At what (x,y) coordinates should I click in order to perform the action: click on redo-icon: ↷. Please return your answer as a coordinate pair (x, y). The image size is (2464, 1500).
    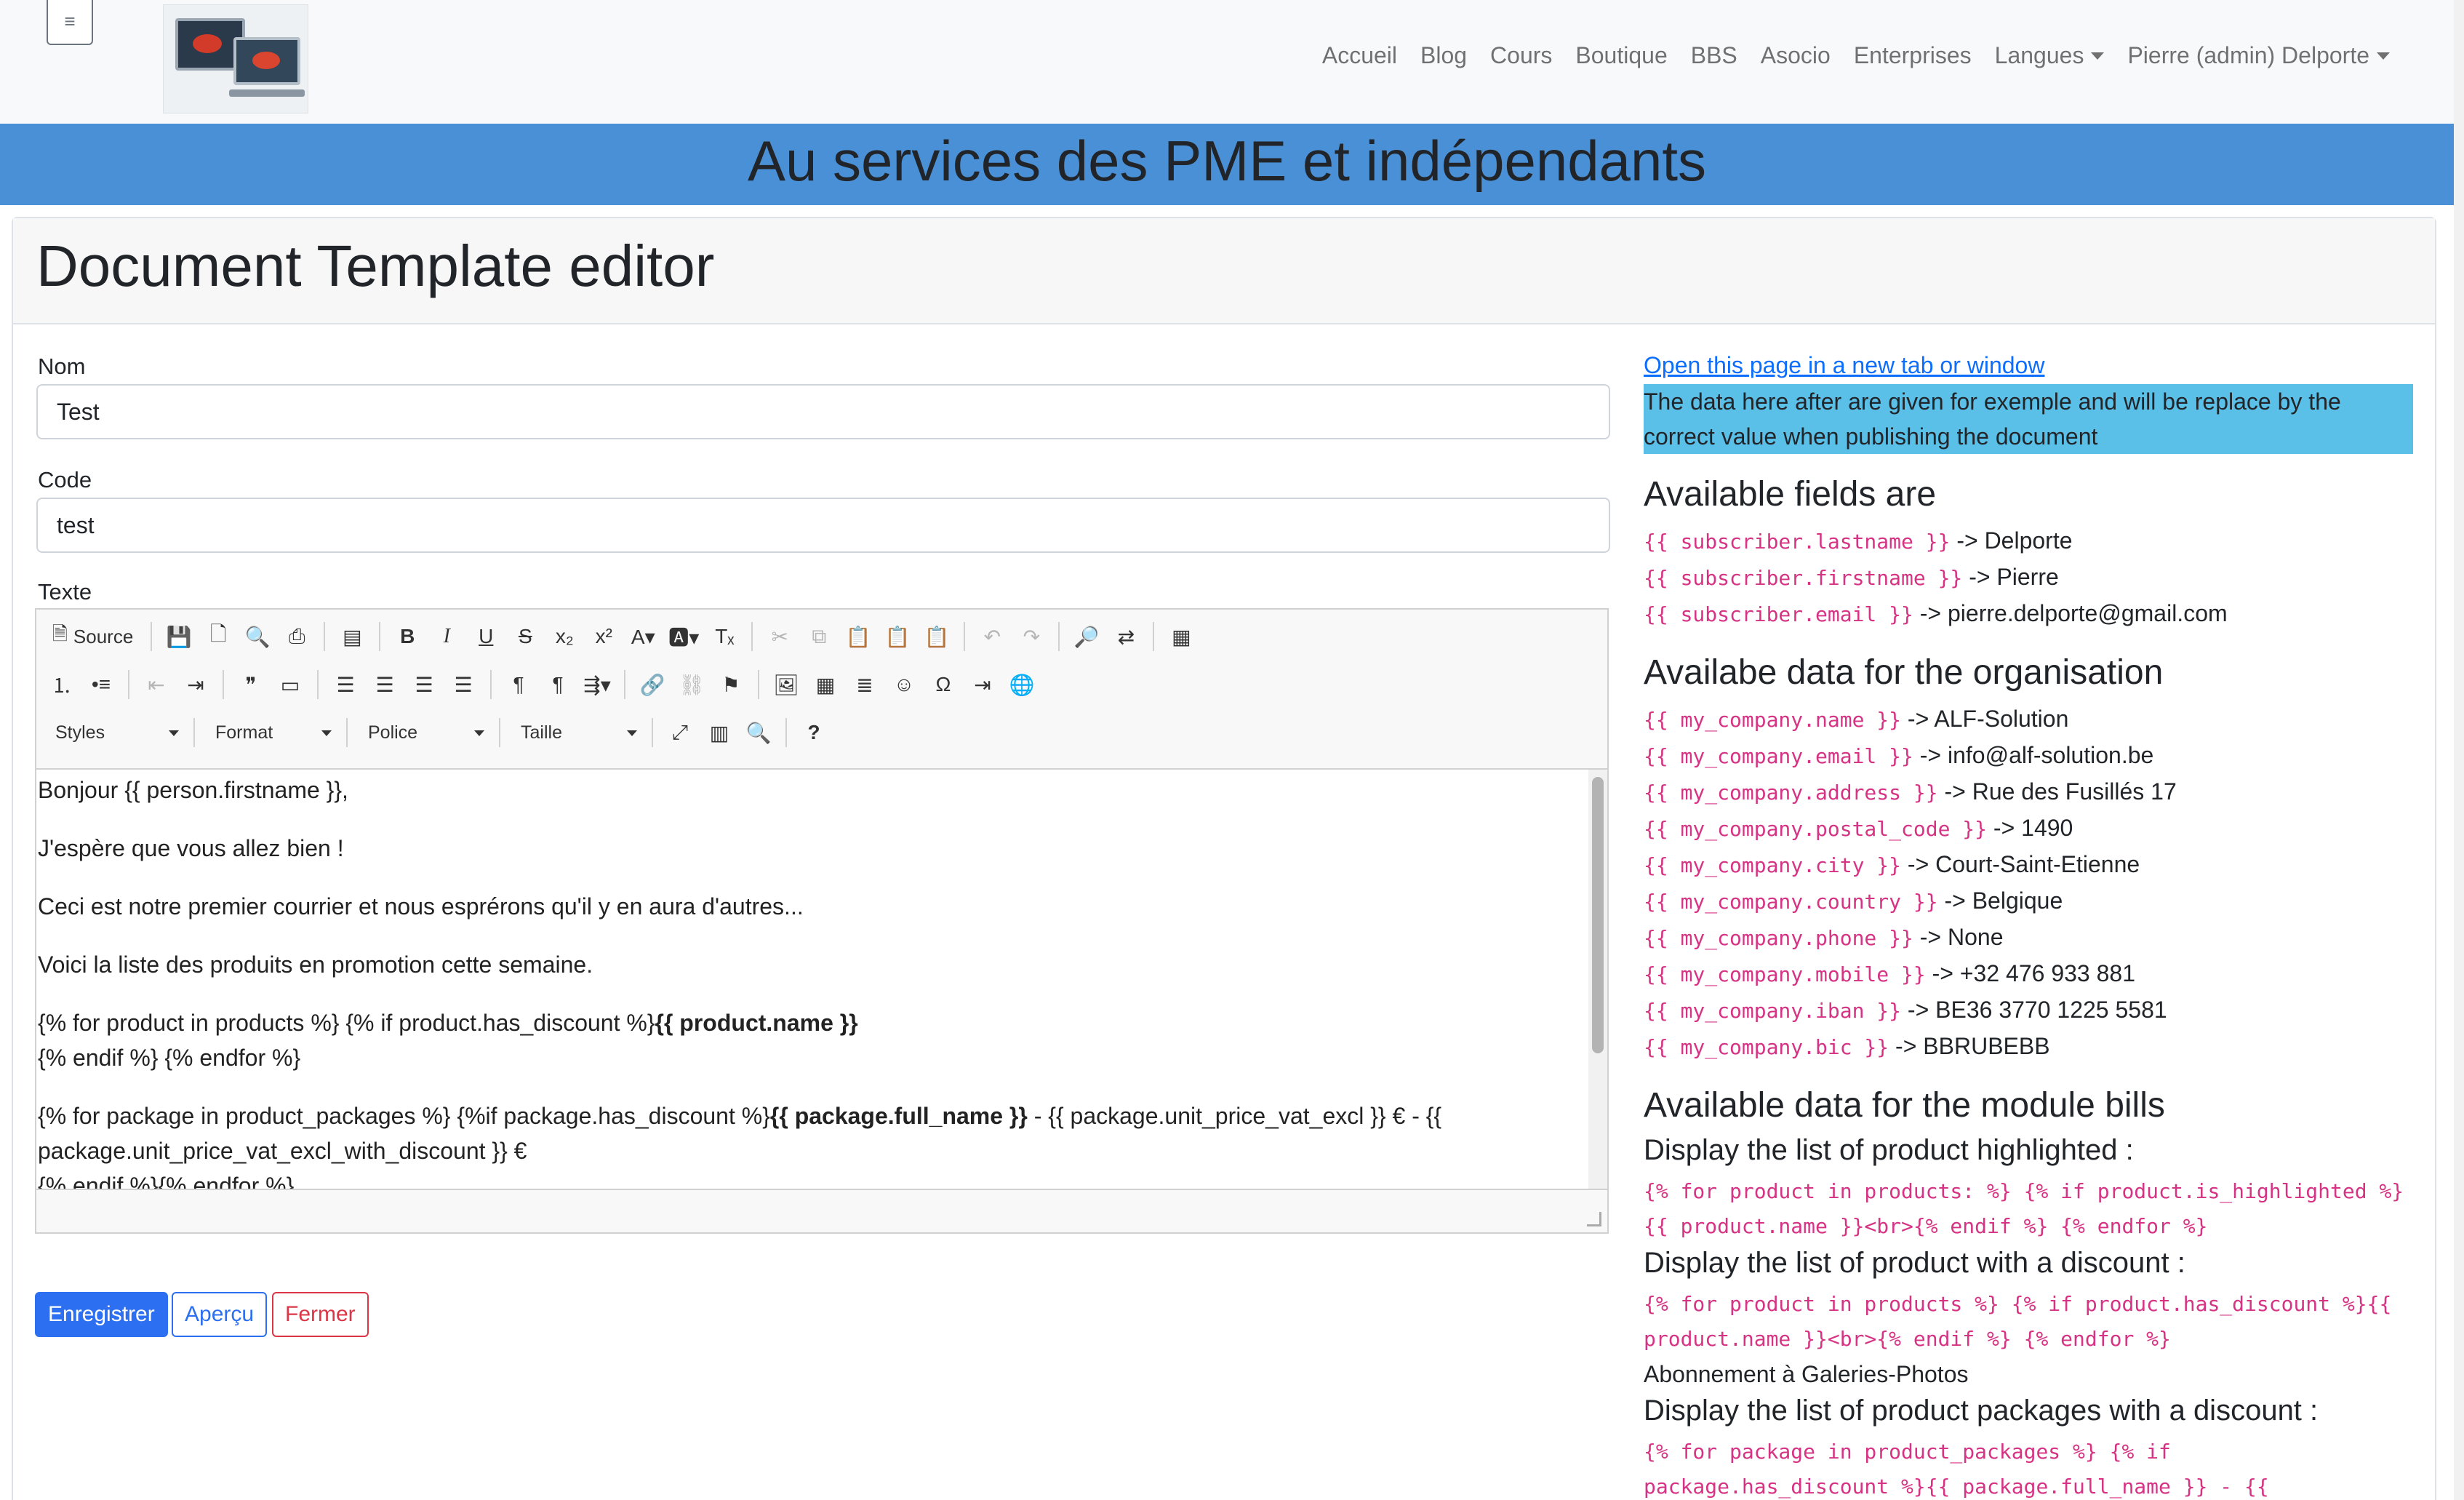
    Looking at the image, I should click on (1031, 636).